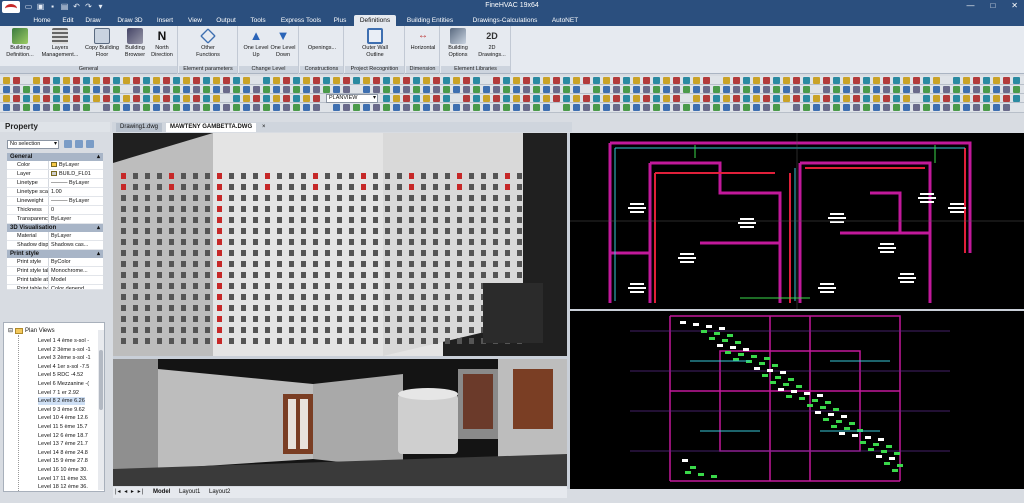 This screenshot has height=503, width=1024. I want to click on tree-item-level: Level 5 RDC -4.52, so click(60, 375).